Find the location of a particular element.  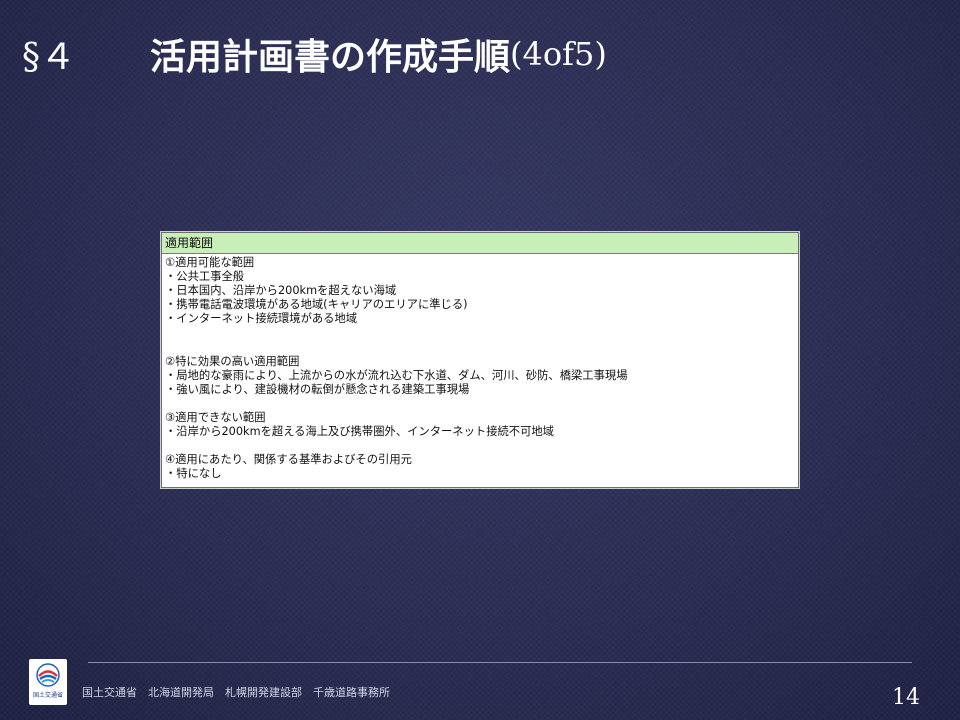

scope-line: ①適用可能な範囲 is located at coordinates (210, 262).